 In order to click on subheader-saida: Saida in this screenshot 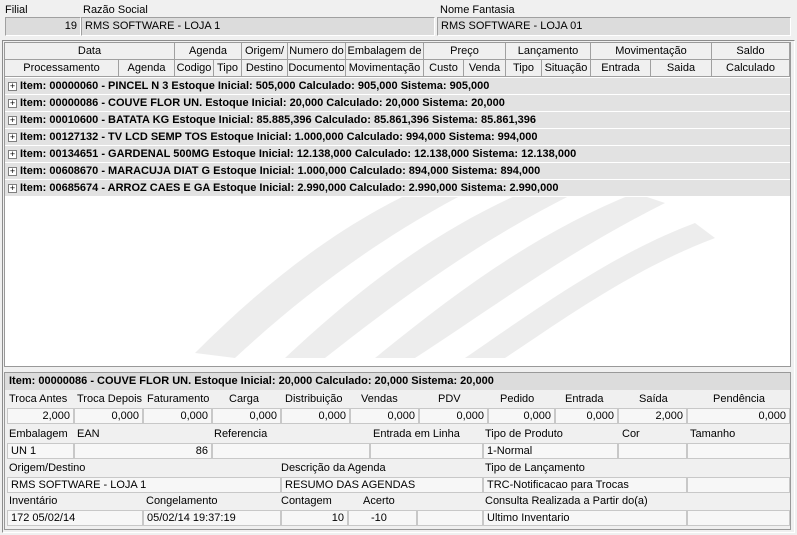, I will do `click(681, 68)`.